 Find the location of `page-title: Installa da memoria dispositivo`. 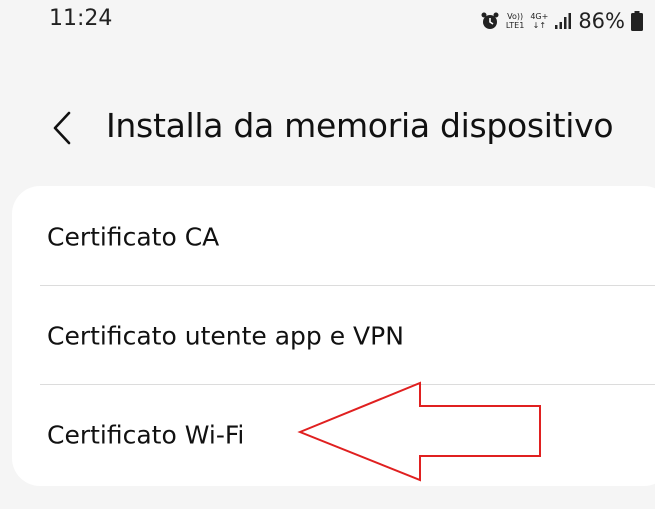

page-title: Installa da memoria dispositivo is located at coordinates (360, 125).